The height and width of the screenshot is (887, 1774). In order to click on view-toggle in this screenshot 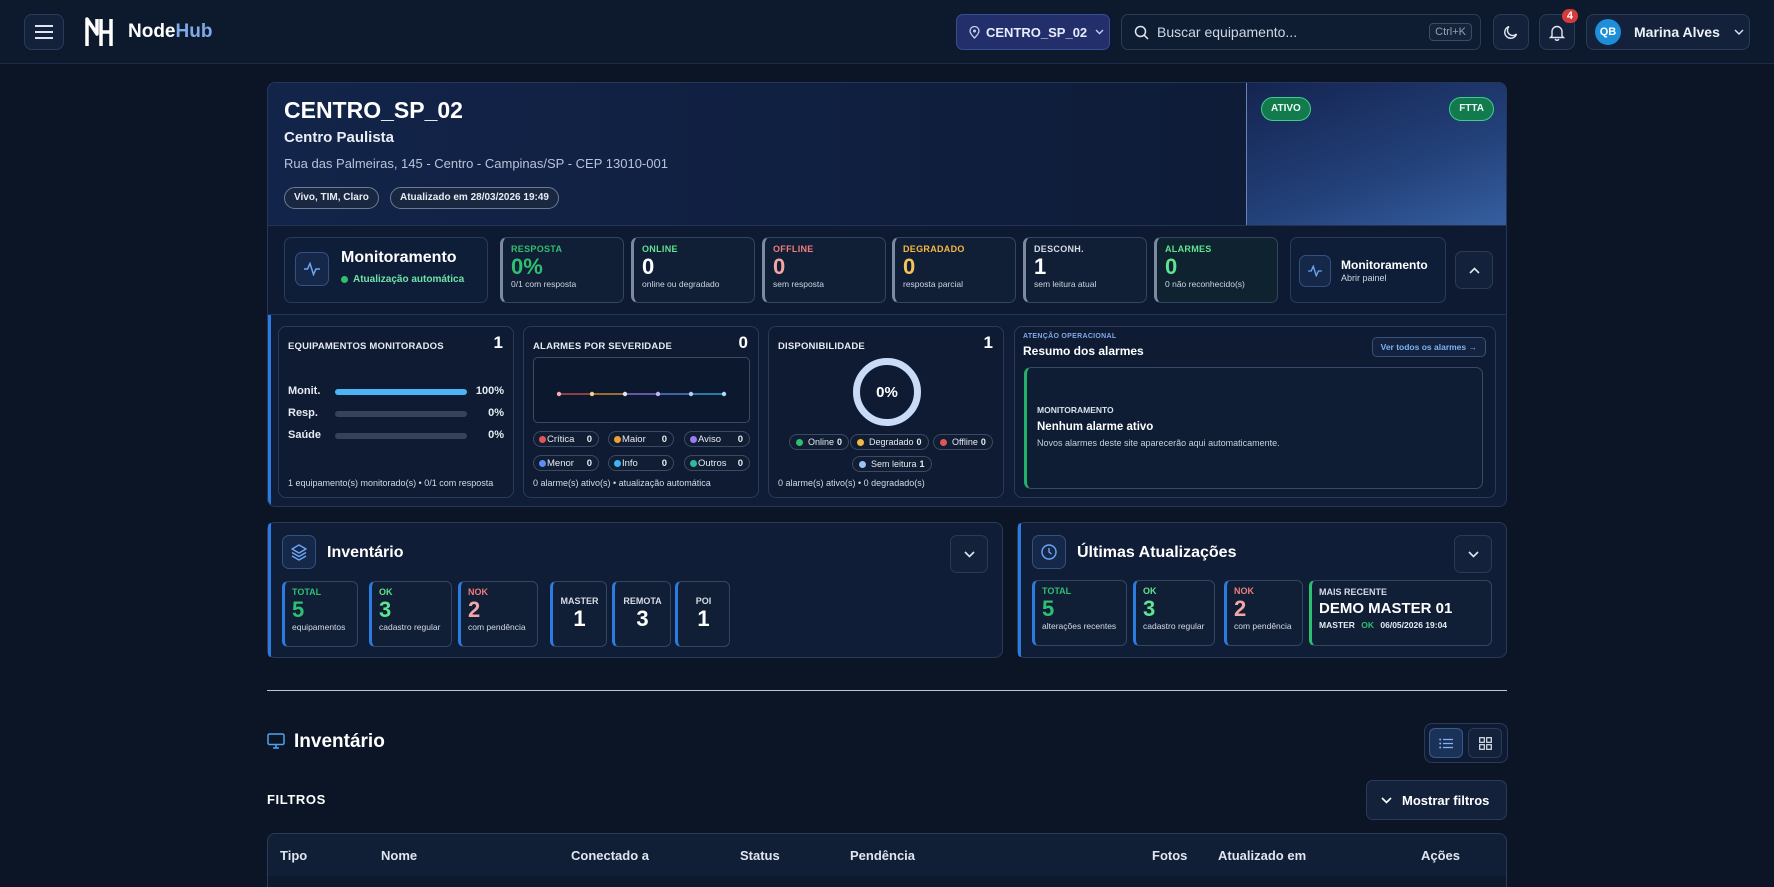, I will do `click(1466, 743)`.